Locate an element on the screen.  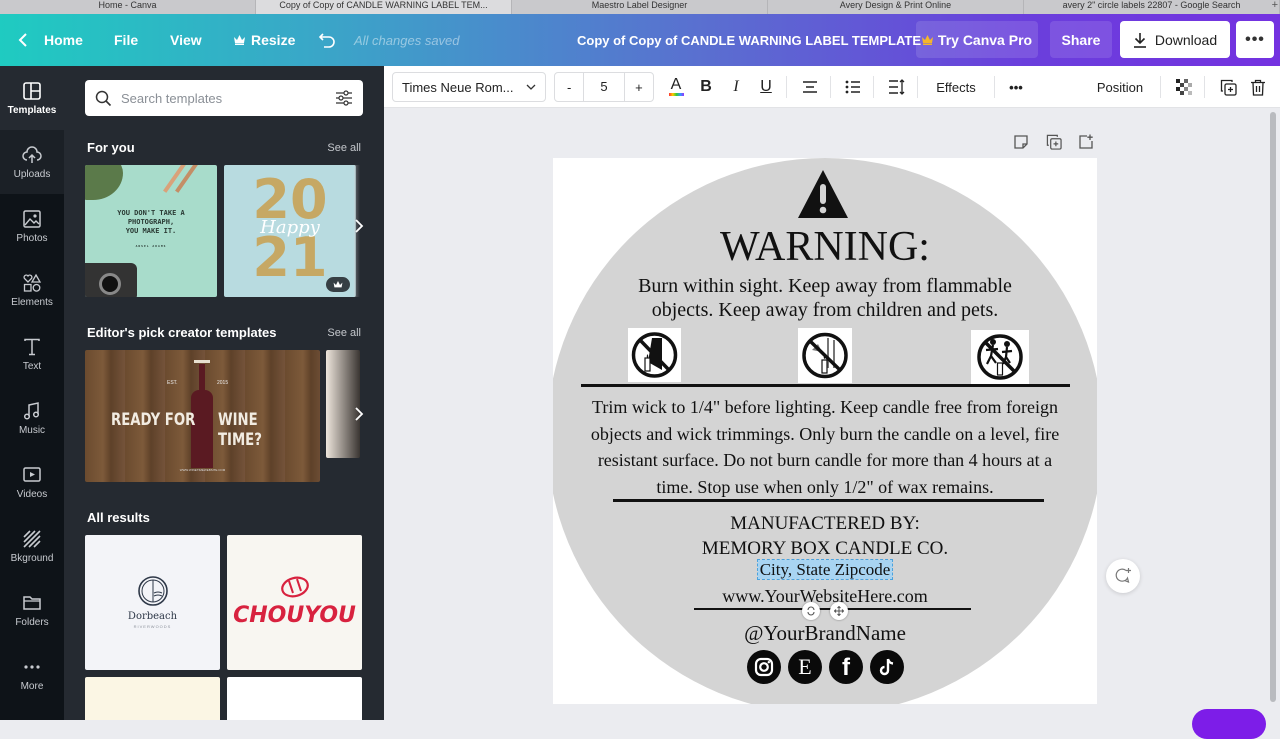
download-icon is located at coordinates (1139, 40).